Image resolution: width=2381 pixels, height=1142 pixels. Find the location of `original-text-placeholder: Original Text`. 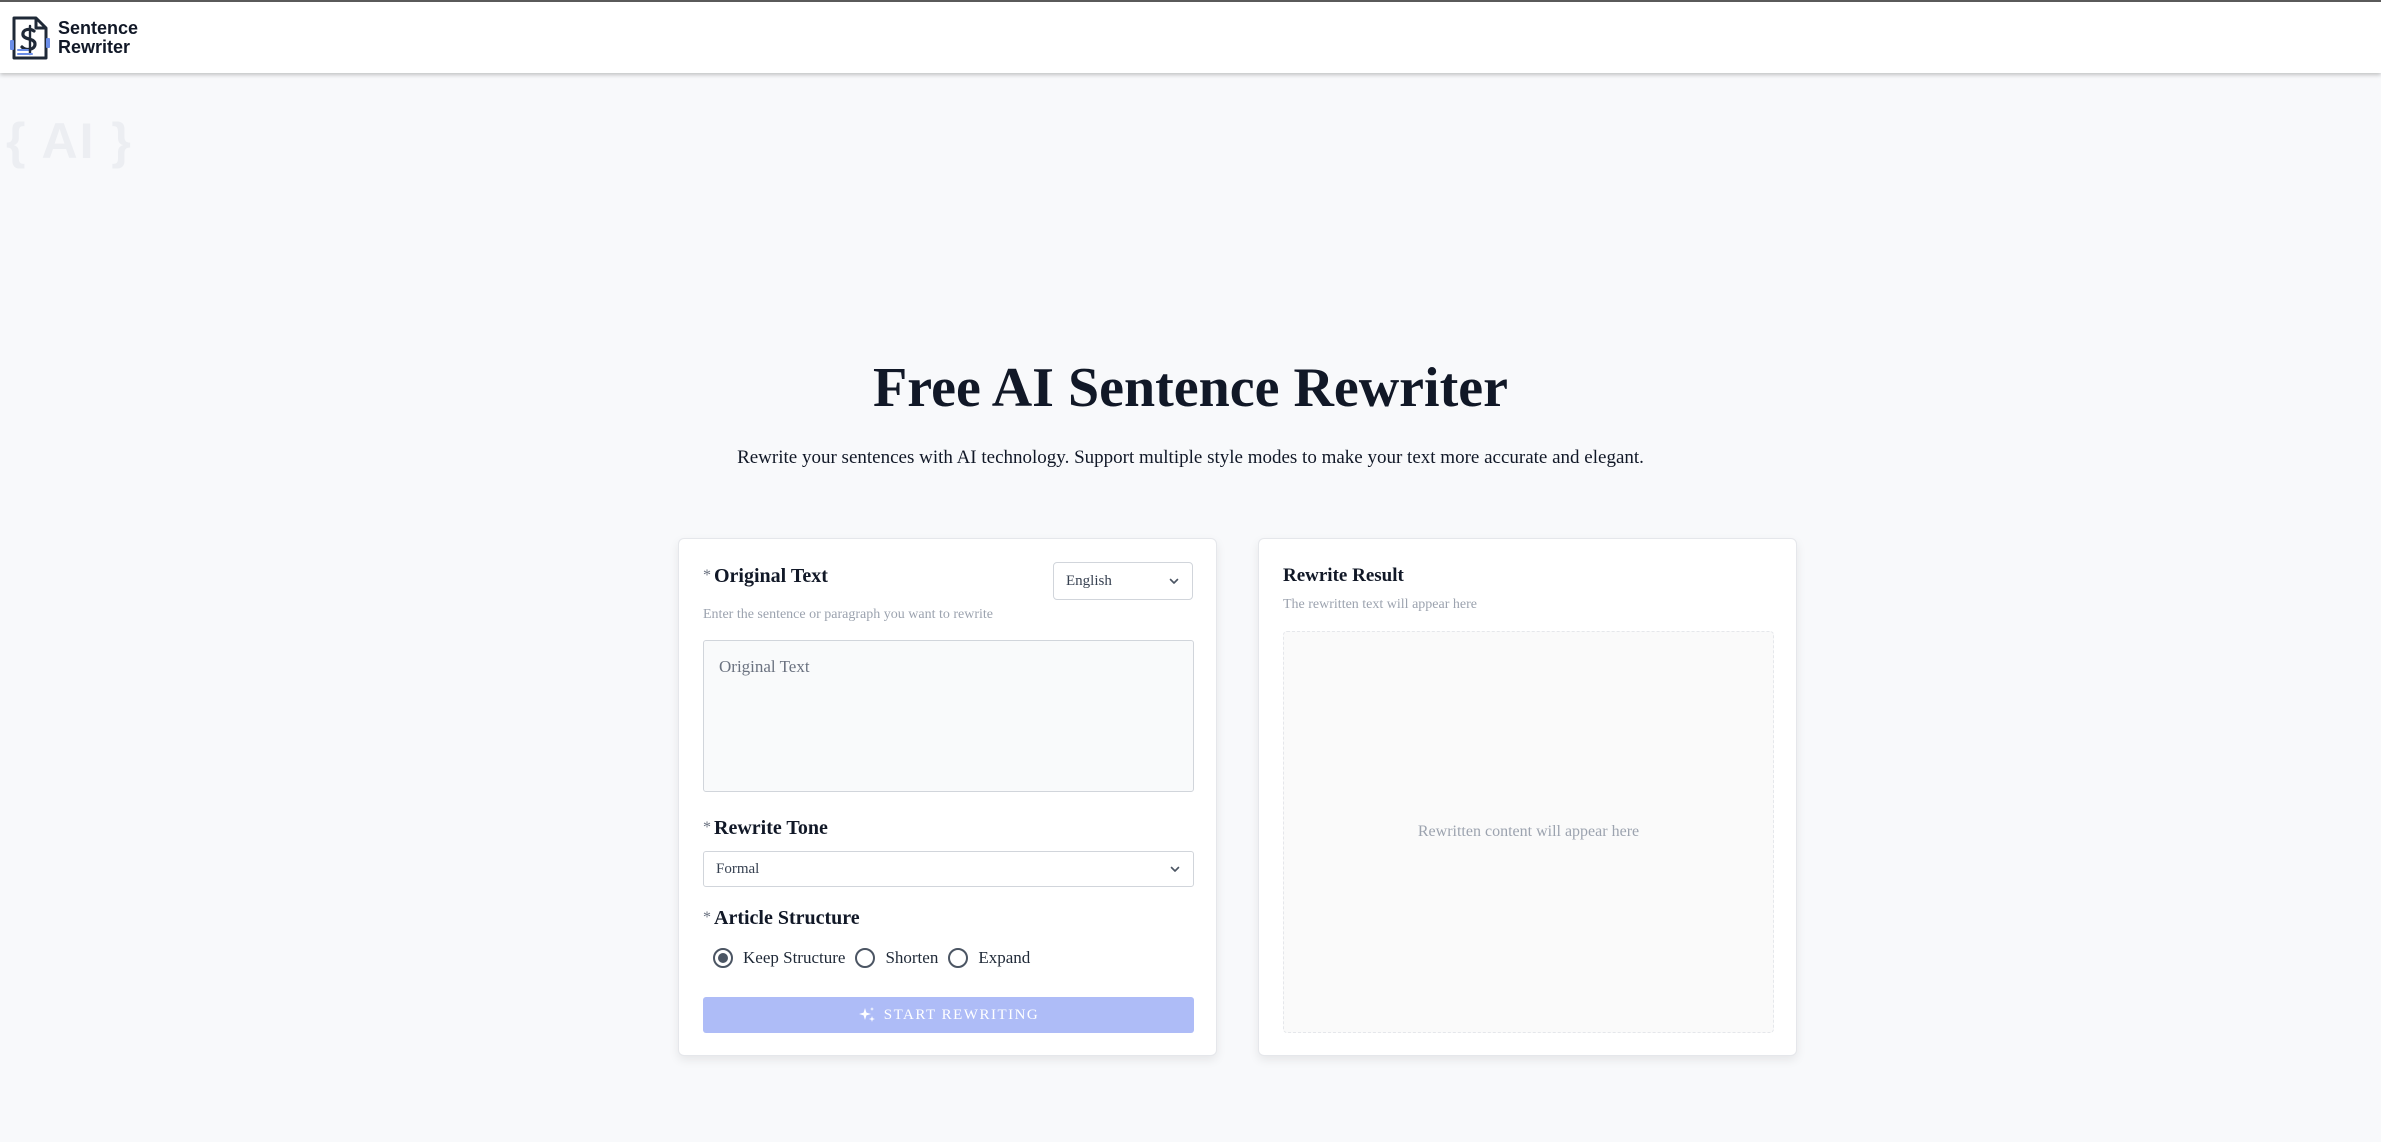

original-text-placeholder: Original Text is located at coordinates (764, 666).